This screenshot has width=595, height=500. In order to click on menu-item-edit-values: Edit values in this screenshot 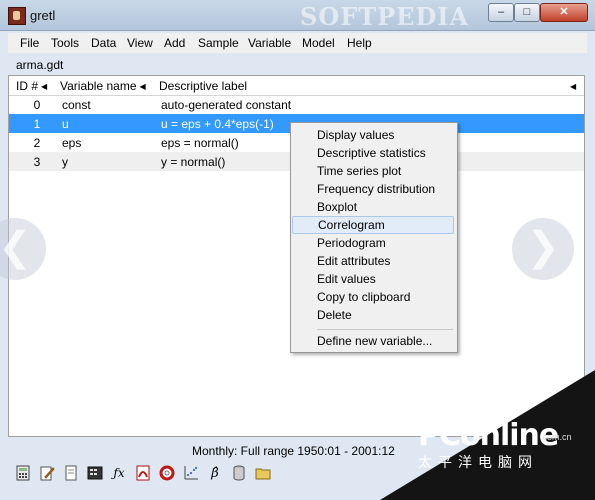, I will do `click(374, 279)`.